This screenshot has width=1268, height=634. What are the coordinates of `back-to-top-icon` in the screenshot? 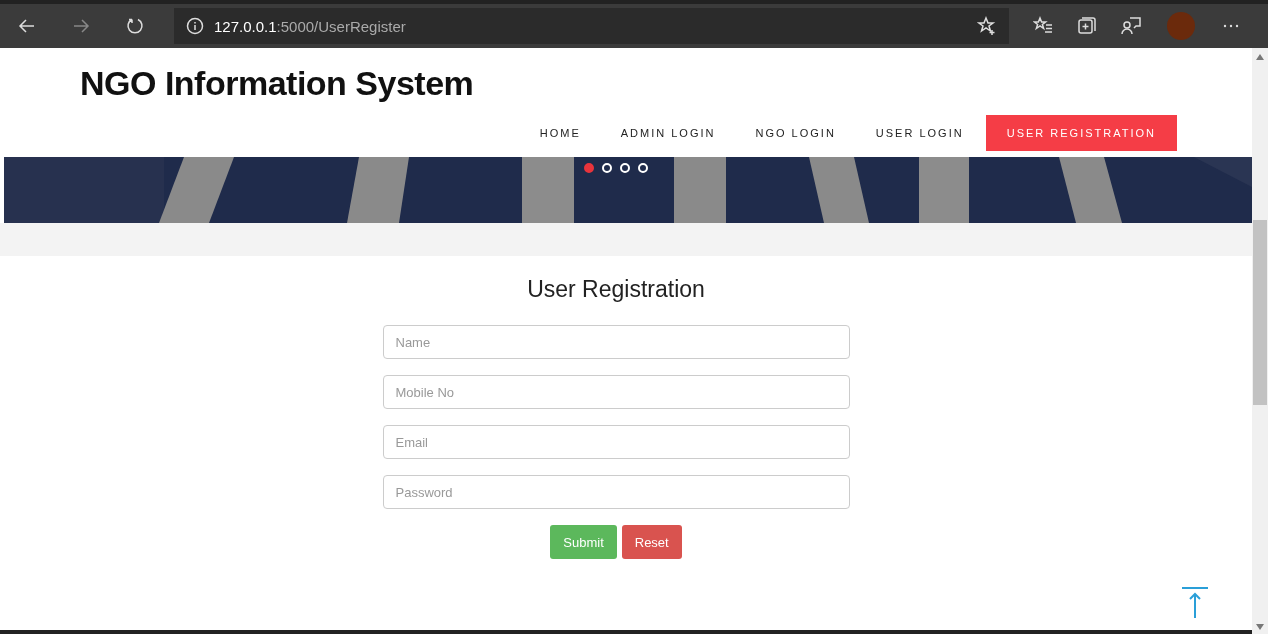 It's located at (1195, 603).